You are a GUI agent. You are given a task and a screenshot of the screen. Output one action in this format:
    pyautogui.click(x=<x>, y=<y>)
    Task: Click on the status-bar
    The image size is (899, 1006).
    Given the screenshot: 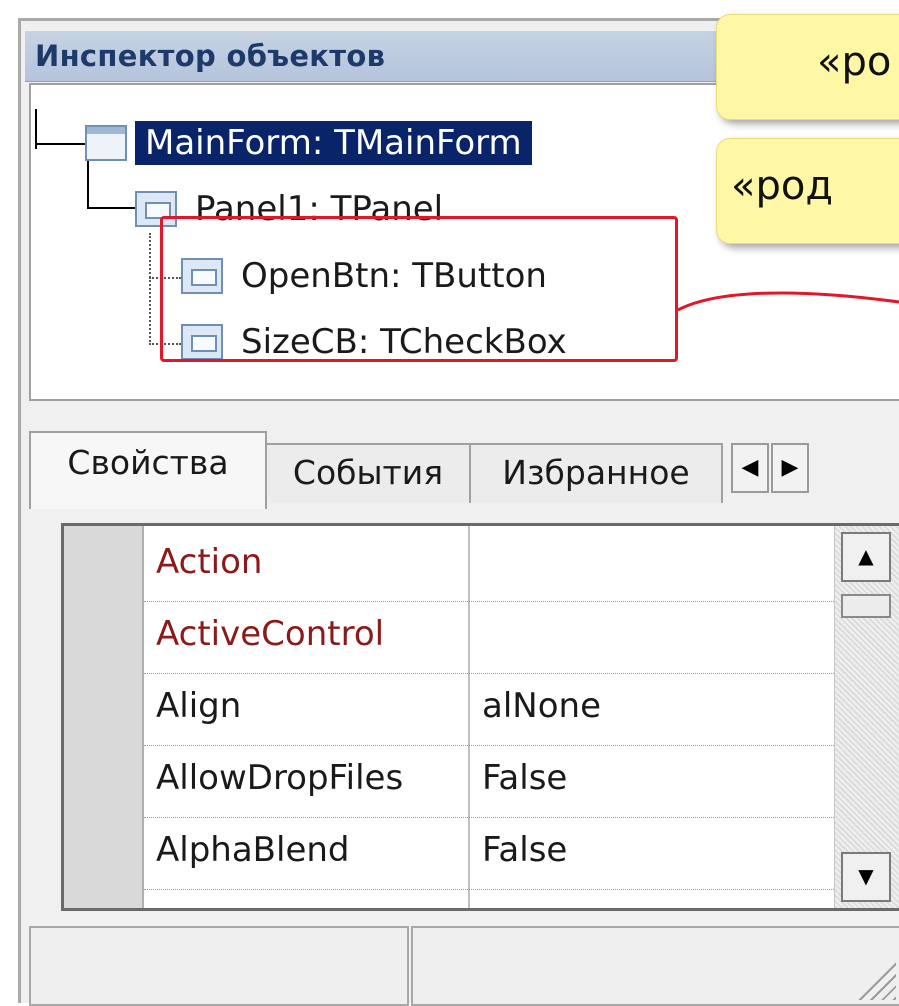 What is the action you would take?
    pyautogui.click(x=464, y=966)
    